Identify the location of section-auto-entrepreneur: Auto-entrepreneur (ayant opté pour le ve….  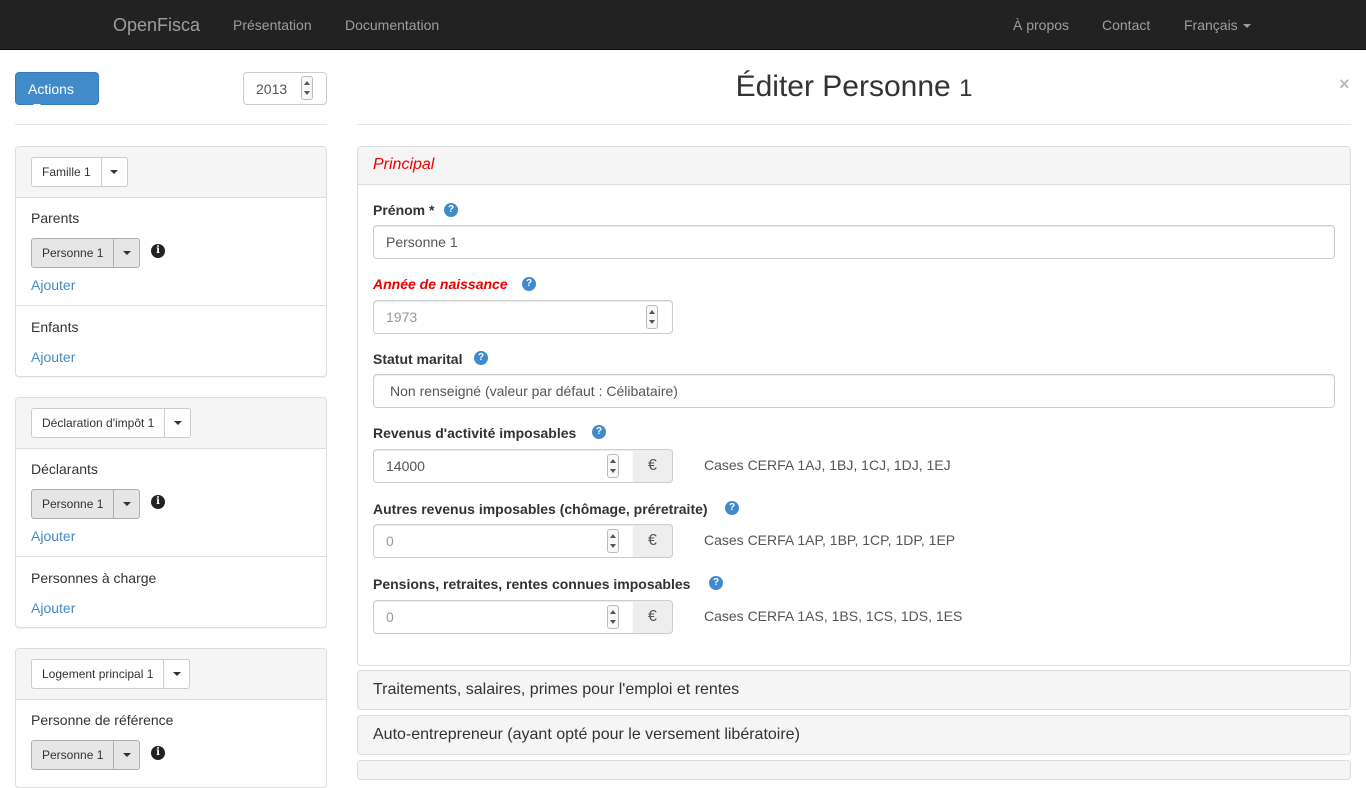
(854, 735).